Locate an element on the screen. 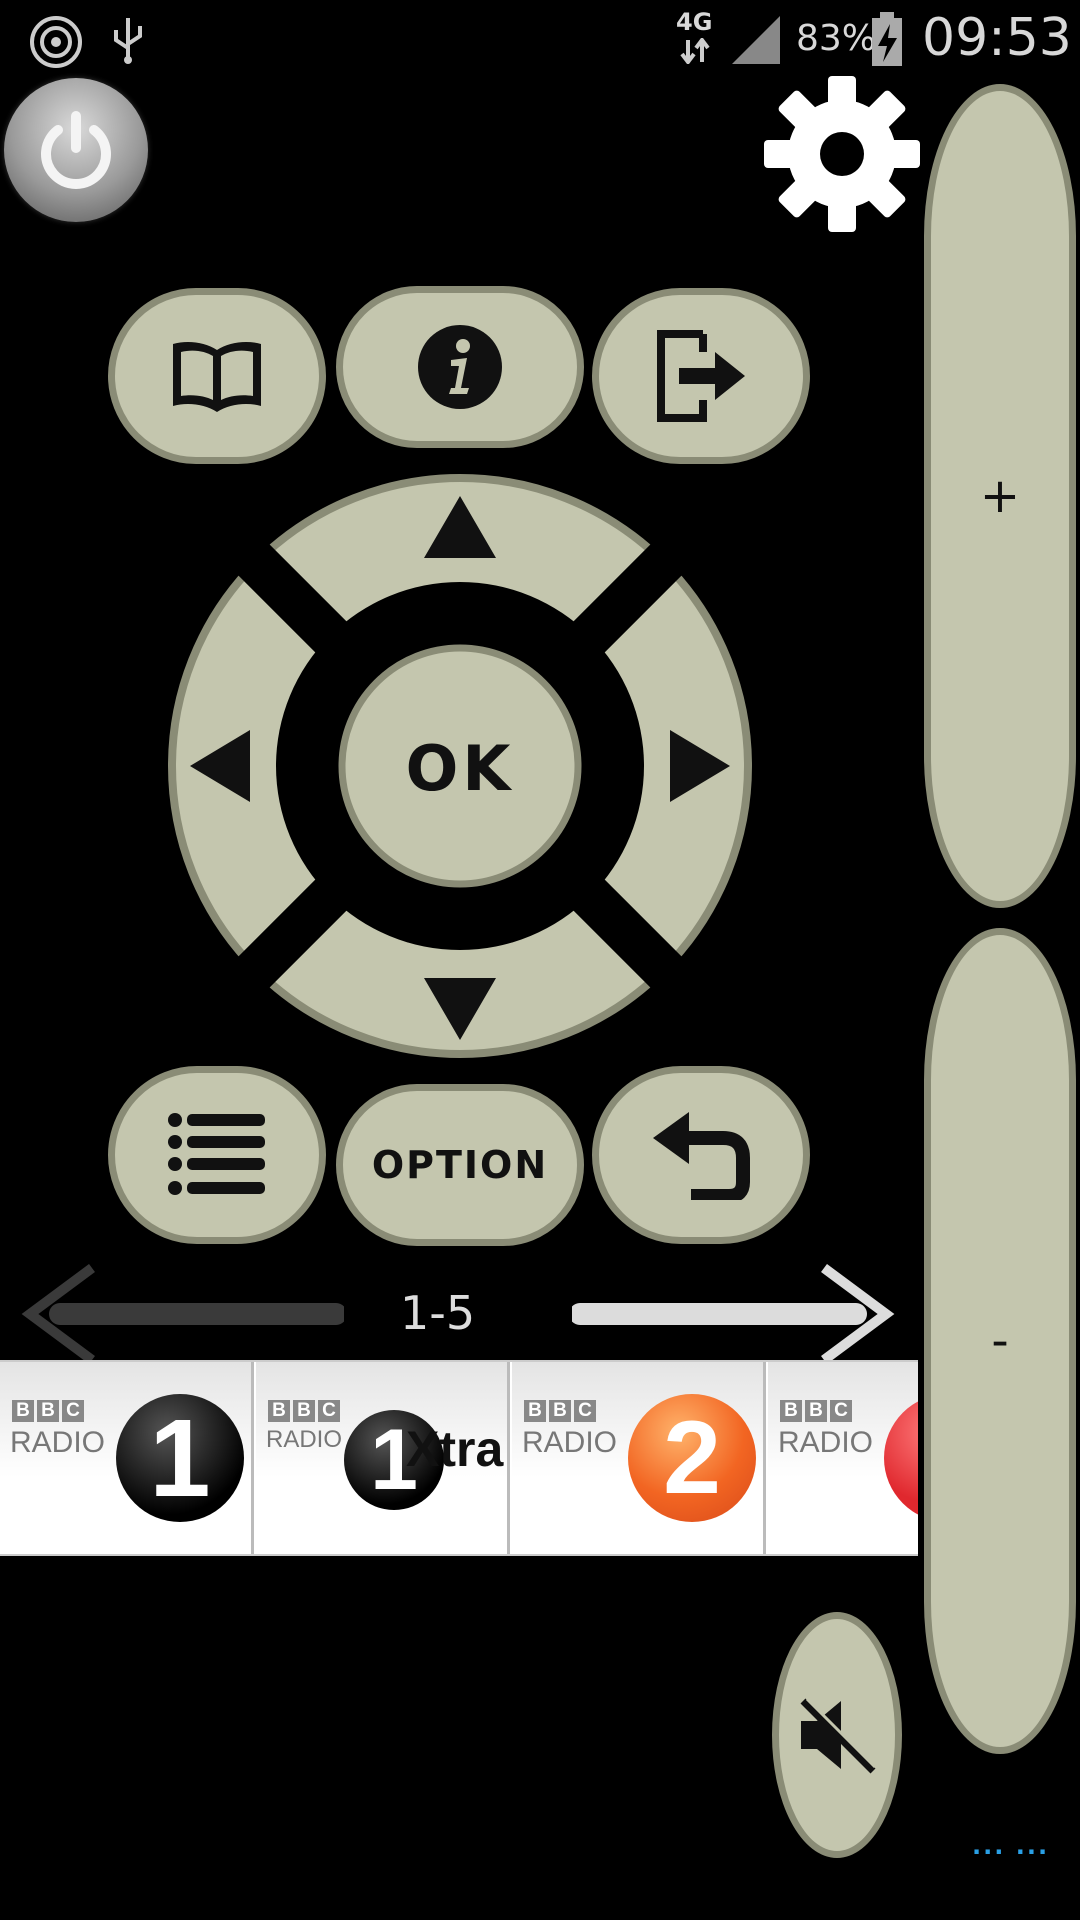 This screenshot has width=1080, height=1920. exit-button is located at coordinates (701, 376).